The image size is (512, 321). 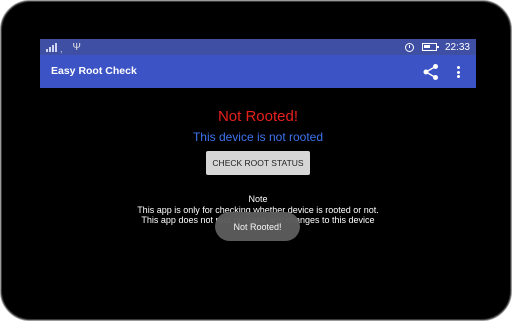 What do you see at coordinates (258, 137) in the screenshot?
I see `root-status-subtitle: This device is not rooted` at bounding box center [258, 137].